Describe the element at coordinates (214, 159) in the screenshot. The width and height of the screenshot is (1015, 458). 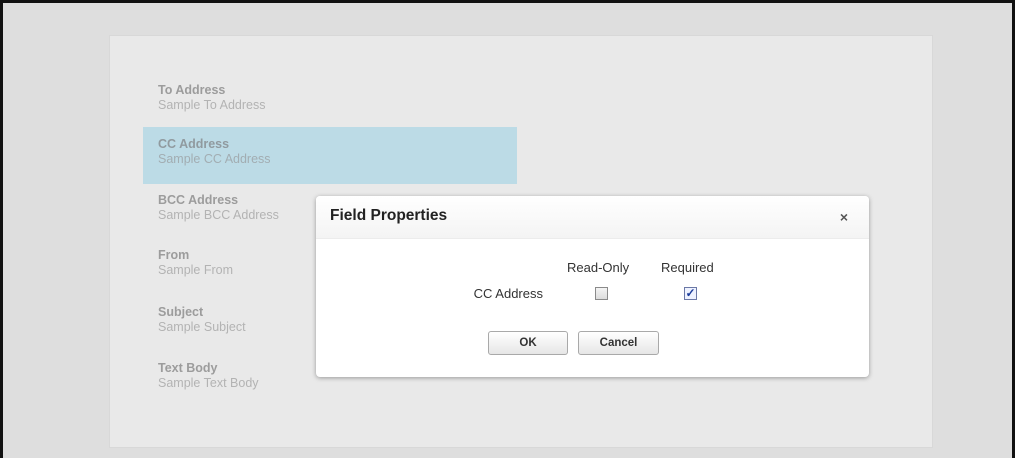
I see `field-sample: Sample CC Address` at that location.